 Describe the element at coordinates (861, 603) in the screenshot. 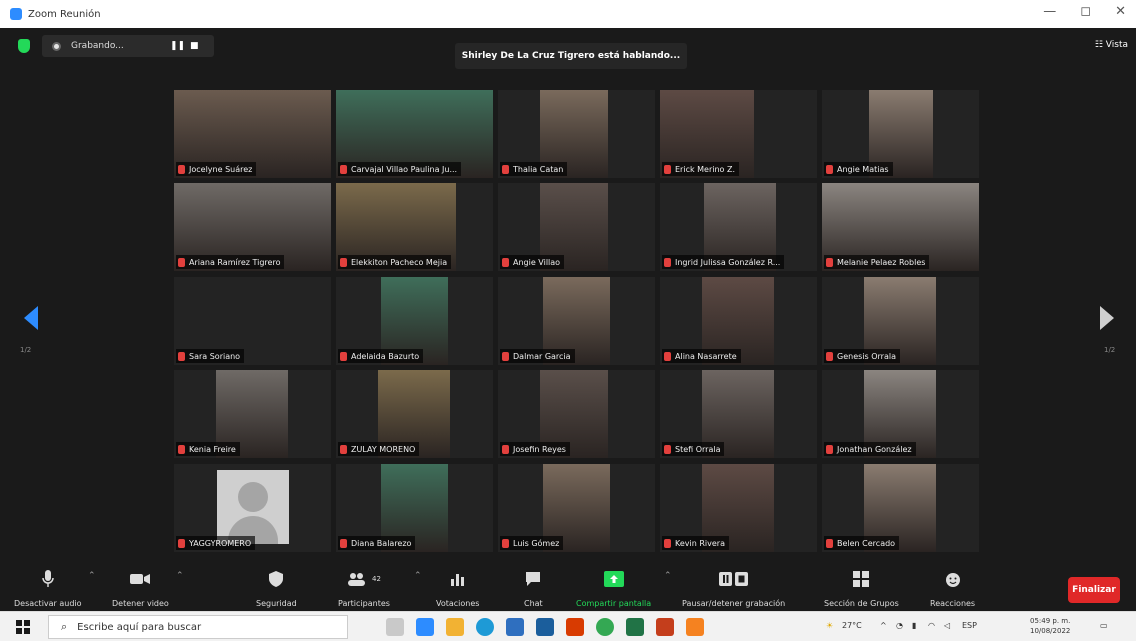

I see `breakout-rooms-label: Sección de Grupos` at that location.